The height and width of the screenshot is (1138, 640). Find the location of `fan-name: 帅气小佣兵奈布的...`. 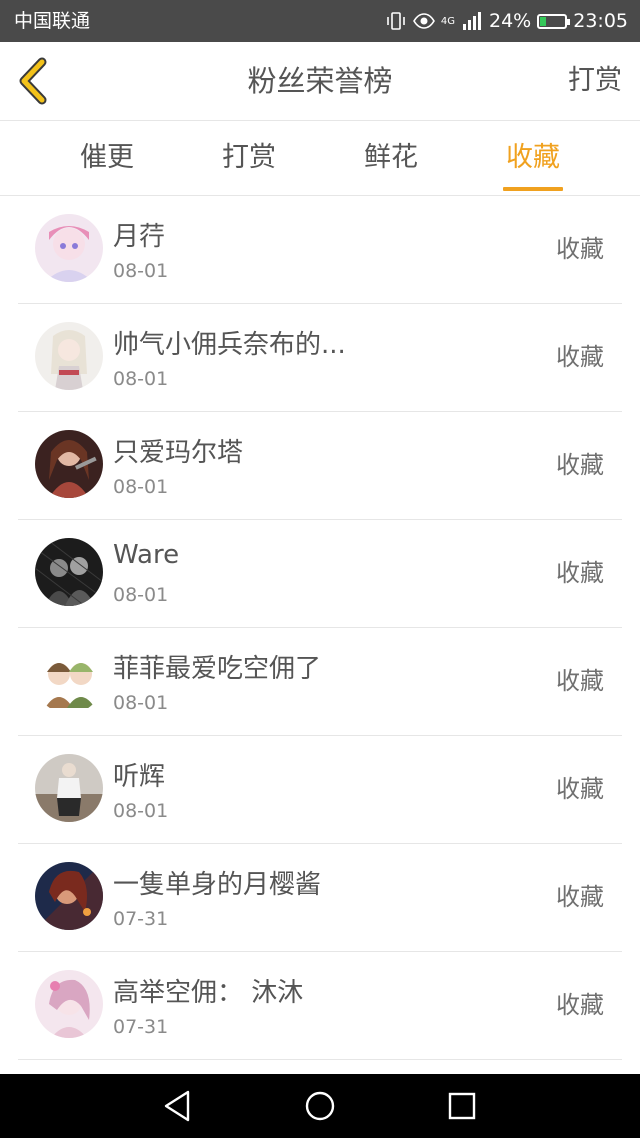

fan-name: 帅气小佣兵奈布的... is located at coordinates (229, 345).